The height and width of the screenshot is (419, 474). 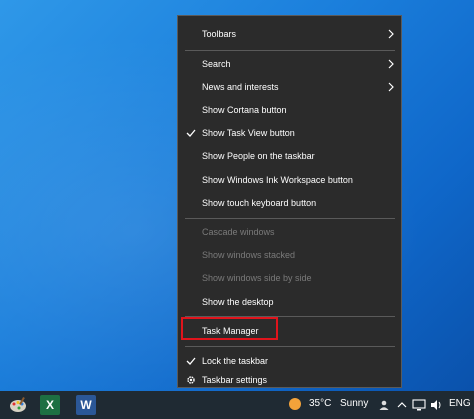 What do you see at coordinates (240, 87) in the screenshot?
I see `menu-item-label: News and interests` at bounding box center [240, 87].